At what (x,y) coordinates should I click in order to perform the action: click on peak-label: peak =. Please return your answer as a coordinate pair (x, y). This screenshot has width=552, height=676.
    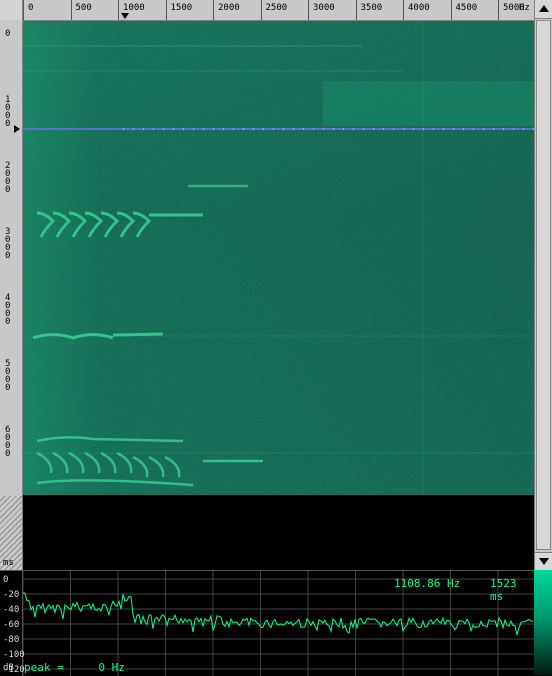
    Looking at the image, I should click on (44, 667).